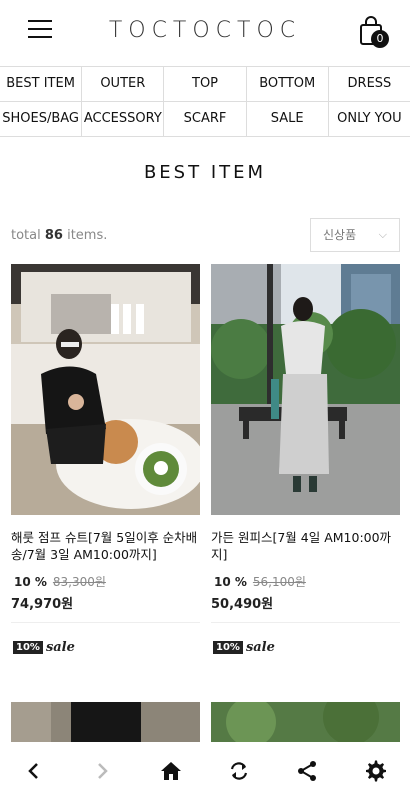 The width and height of the screenshot is (410, 800). Describe the element at coordinates (369, 119) in the screenshot. I see `category-only-you: ONLY YOU` at that location.